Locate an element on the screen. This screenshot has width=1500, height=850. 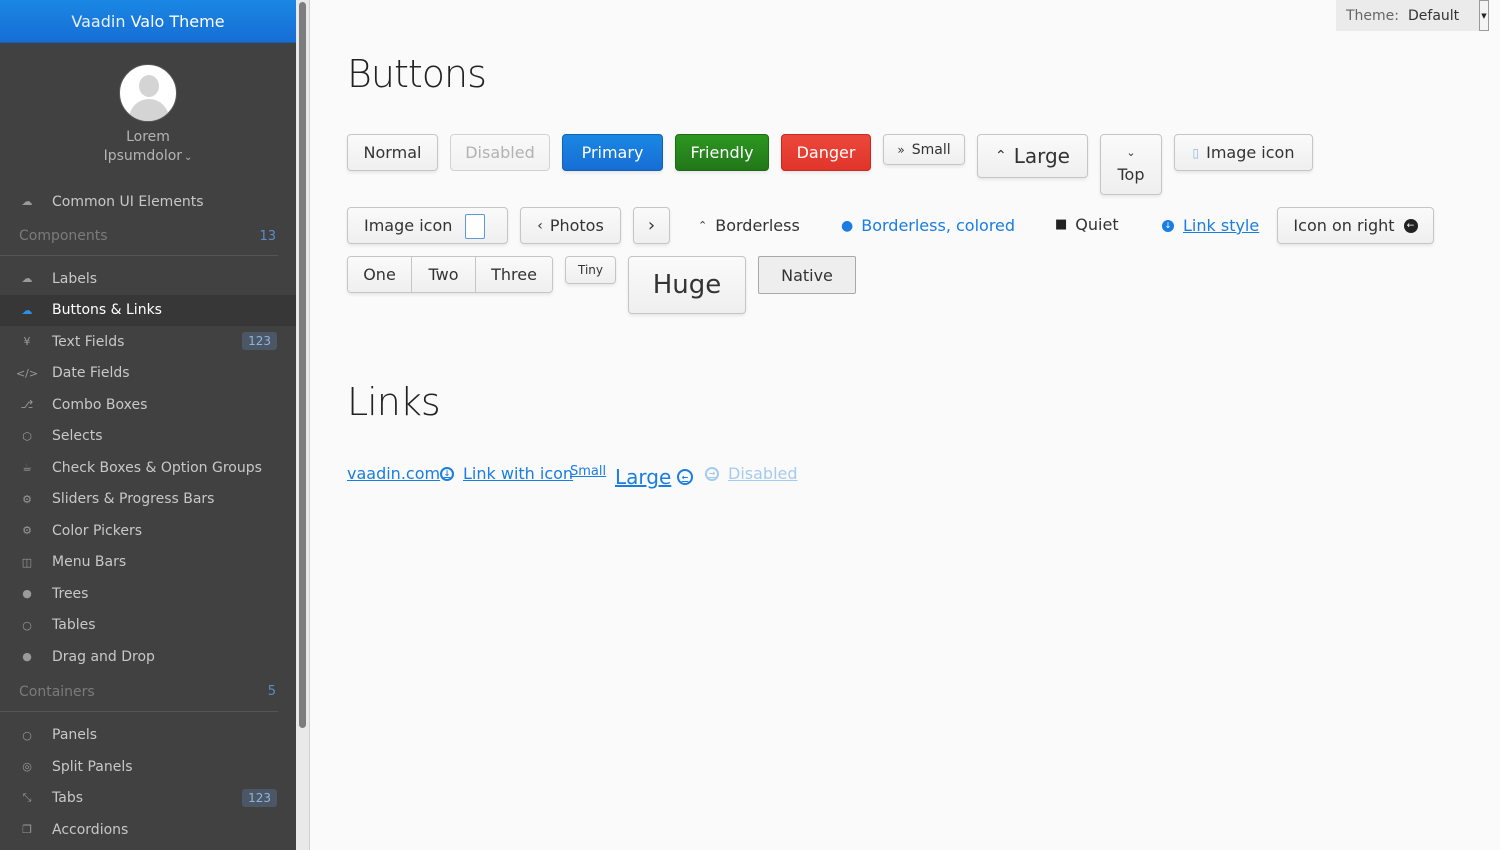
sidebar-item-combo-boxes: ⎇ Combo Boxes is located at coordinates (148, 405).